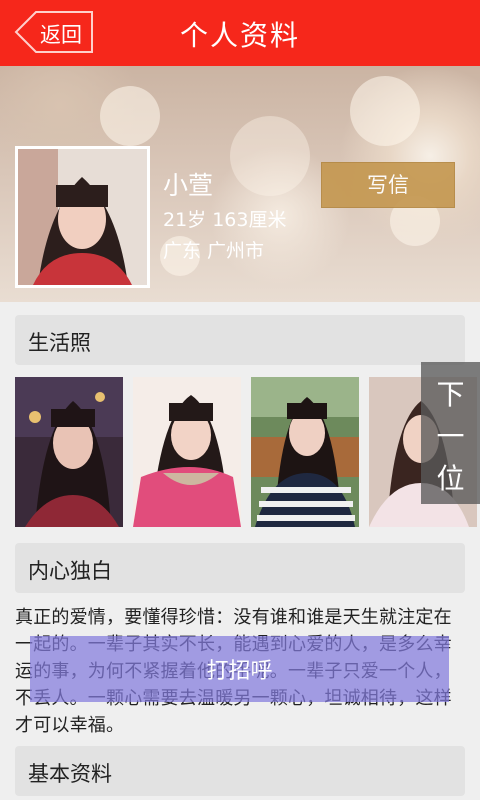 This screenshot has height=800, width=480. Describe the element at coordinates (239, 35) in the screenshot. I see `page-title: 个人资料` at that location.